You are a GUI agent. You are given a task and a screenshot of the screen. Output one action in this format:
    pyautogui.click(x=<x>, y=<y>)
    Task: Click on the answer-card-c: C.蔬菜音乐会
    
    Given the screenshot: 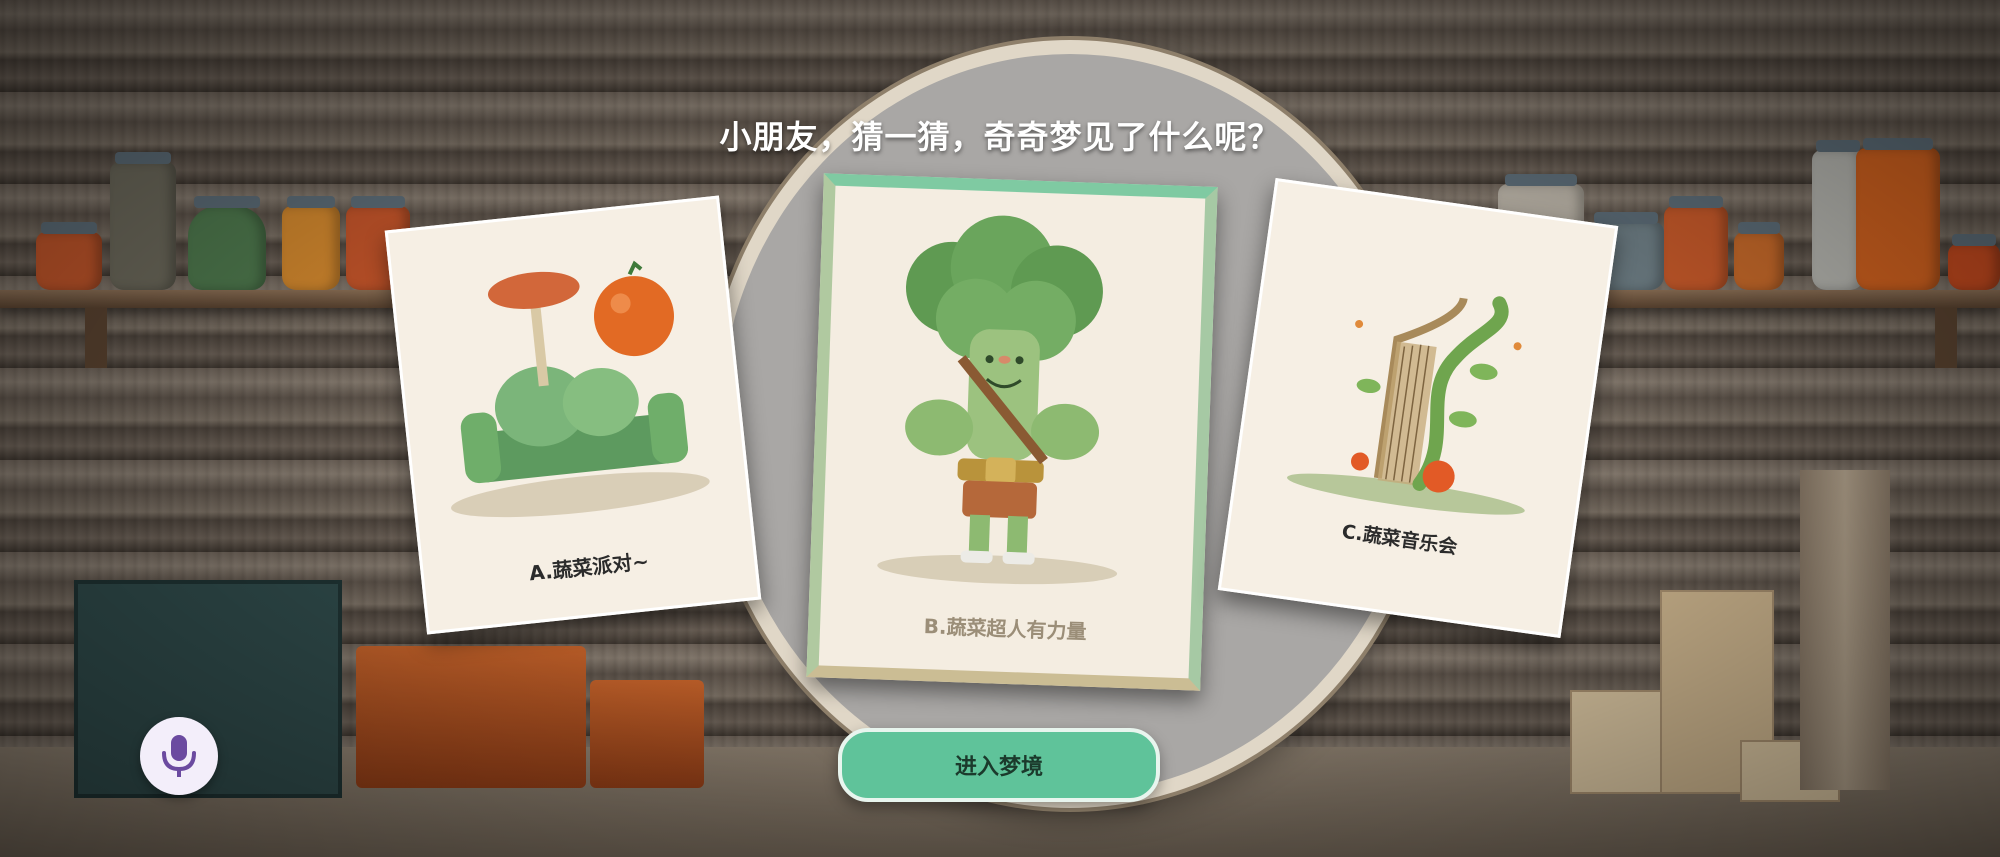 What is the action you would take?
    pyautogui.click(x=1418, y=408)
    